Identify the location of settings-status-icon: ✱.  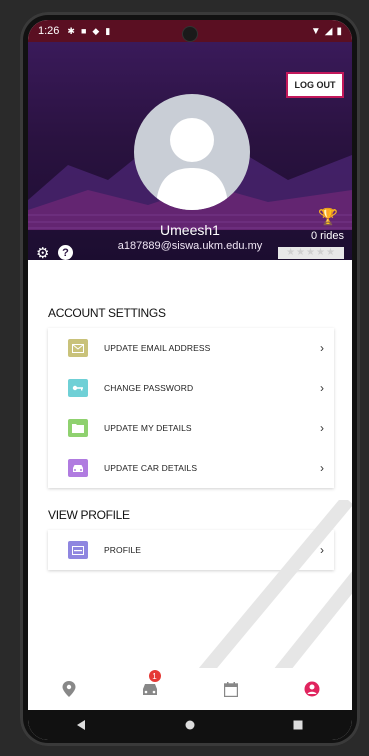
(71, 30).